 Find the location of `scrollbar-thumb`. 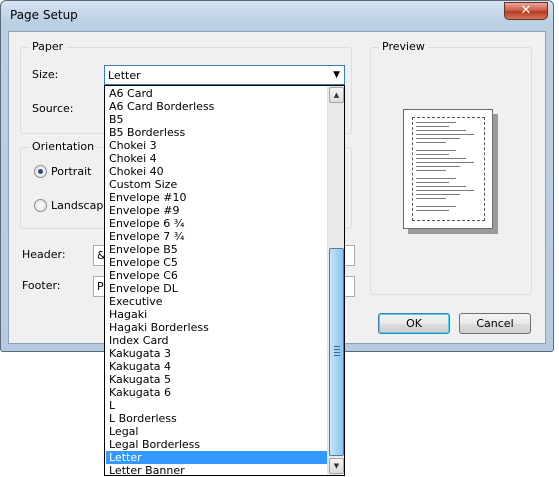

scrollbar-thumb is located at coordinates (336, 352).